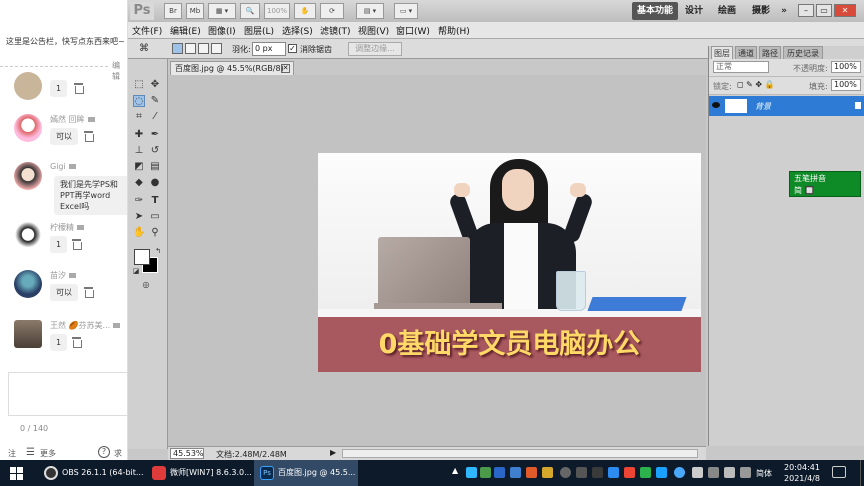 The width and height of the screenshot is (864, 486). What do you see at coordinates (455, 470) in the screenshot?
I see `tray-expand-icon: ▲` at bounding box center [455, 470].